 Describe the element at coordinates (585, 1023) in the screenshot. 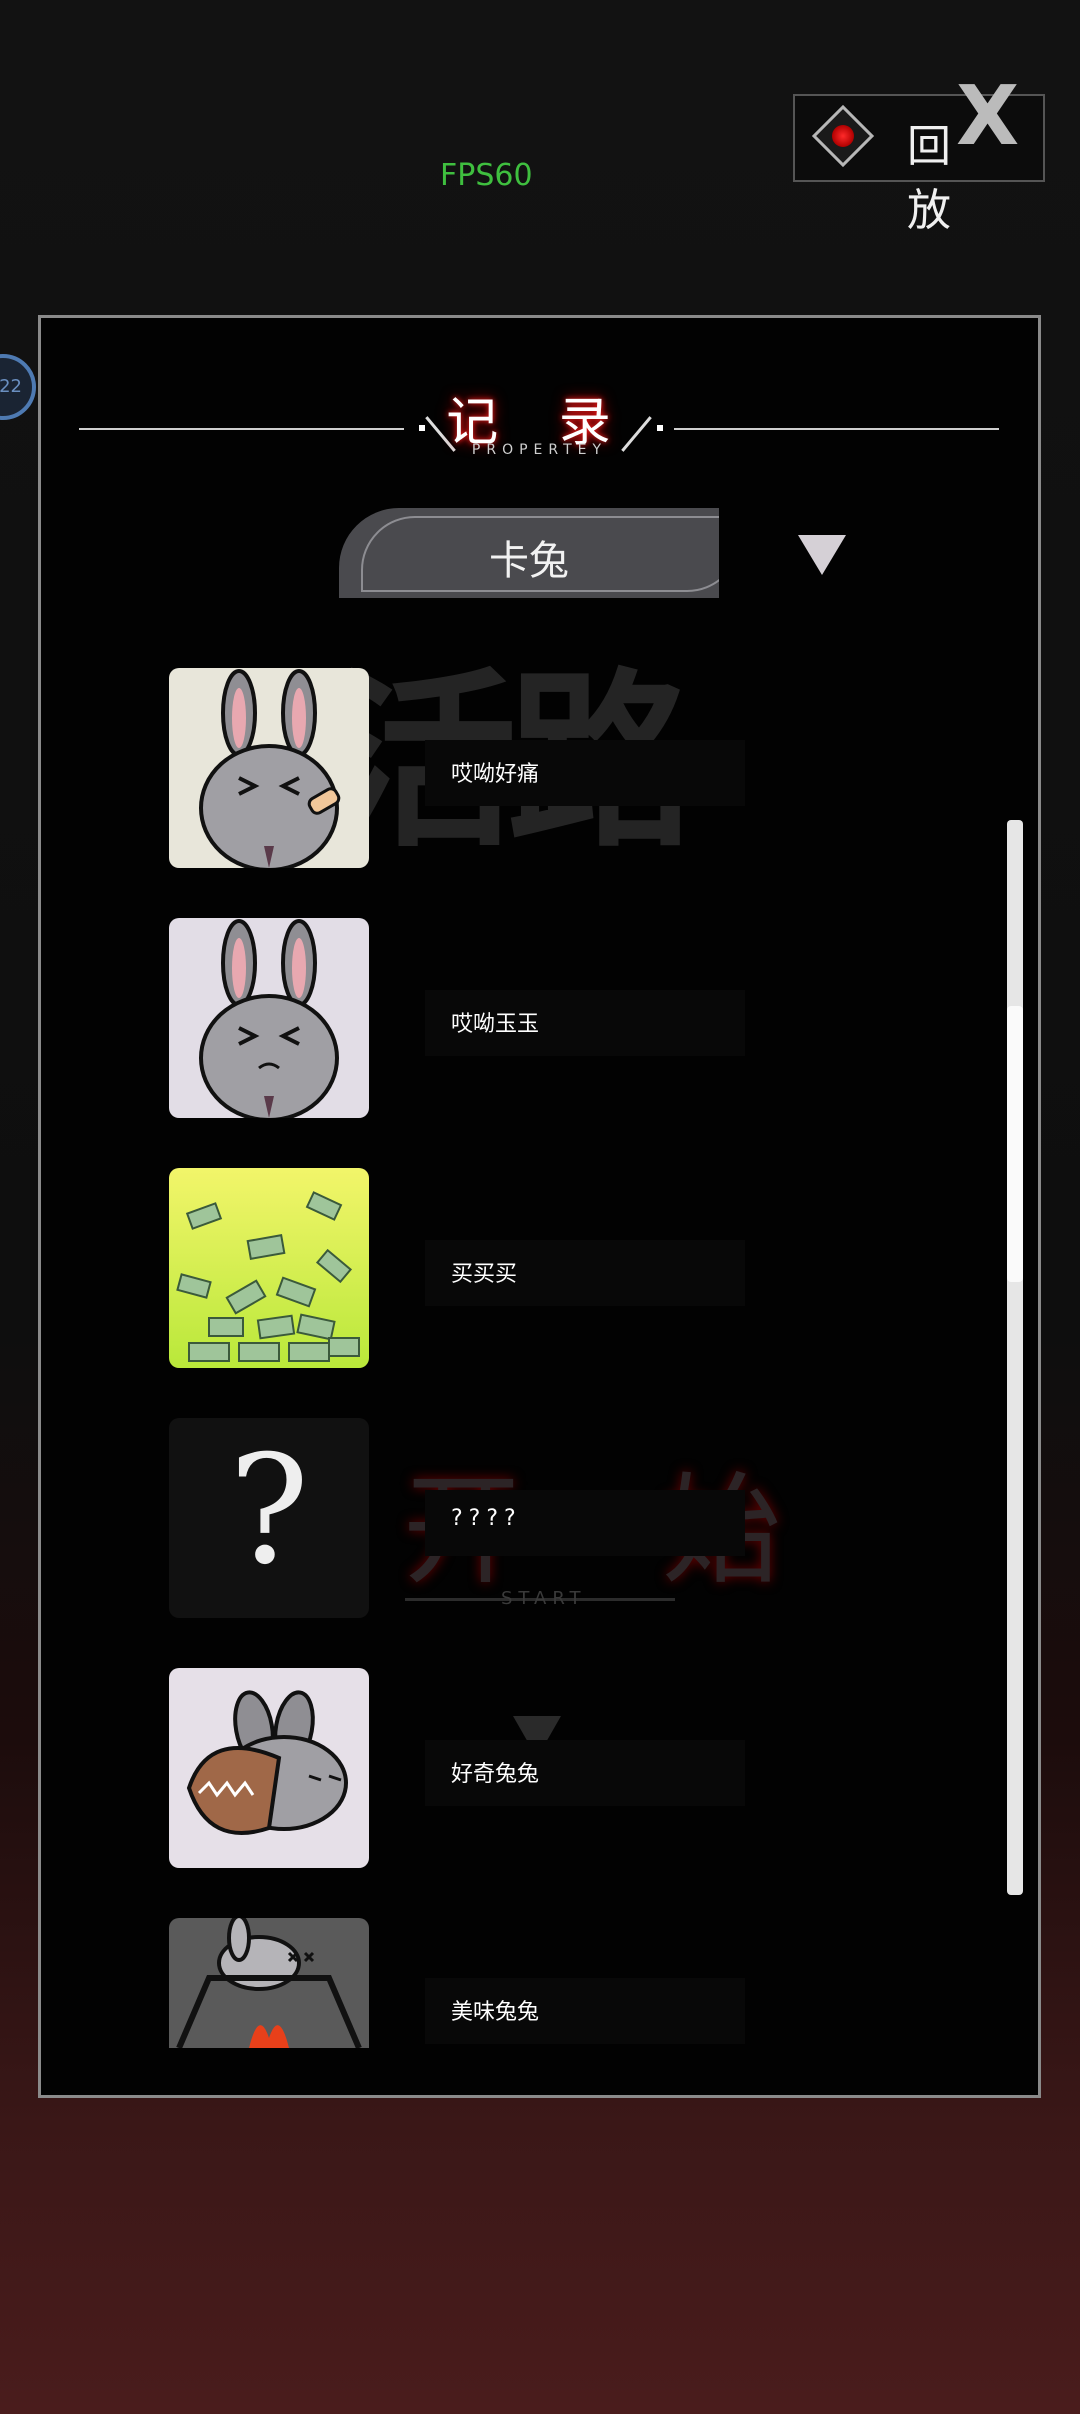

I see `record-name-box: 哎呦玉玉` at that location.